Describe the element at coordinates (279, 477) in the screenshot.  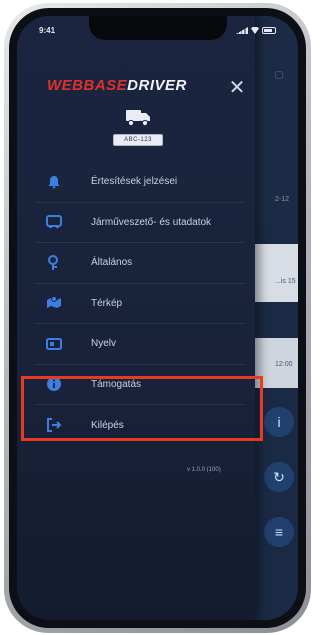
I see `fab-refresh-button: ↻` at that location.